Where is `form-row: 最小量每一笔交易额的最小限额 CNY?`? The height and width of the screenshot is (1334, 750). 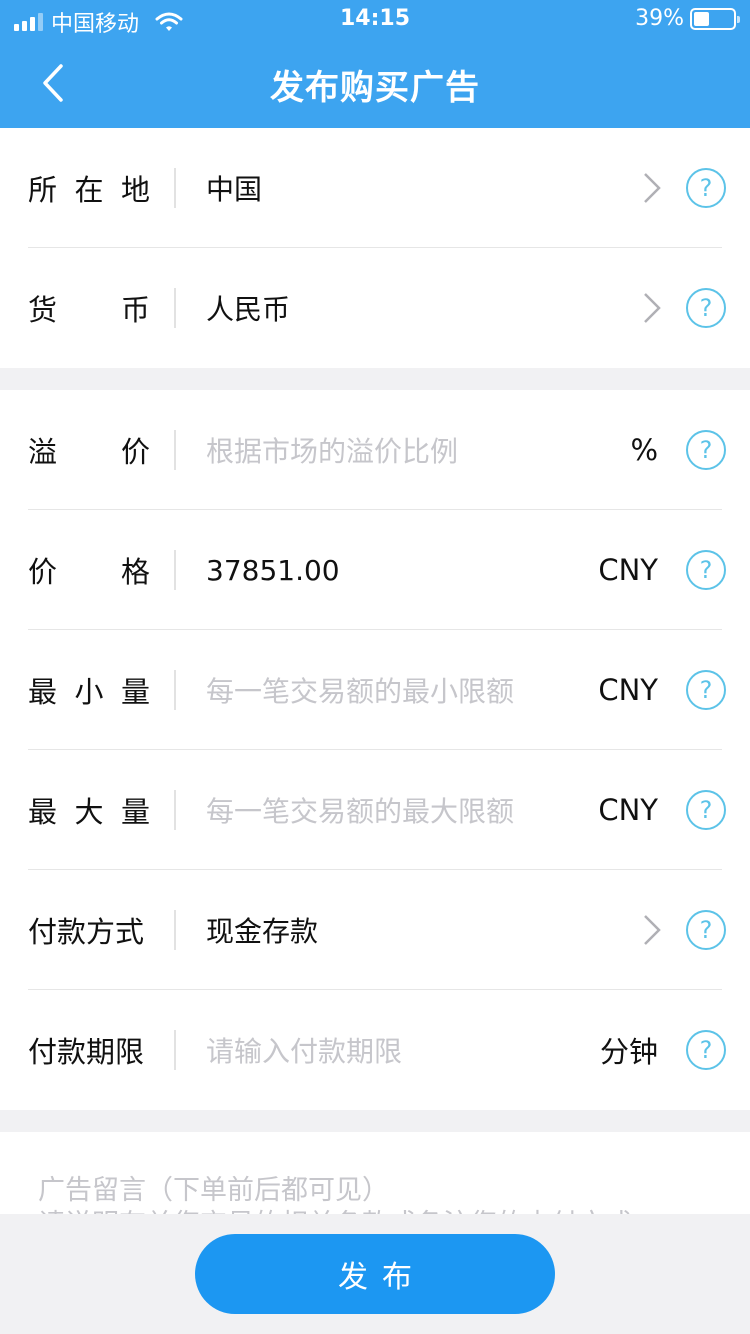 form-row: 最小量每一笔交易额的最小限额 CNY? is located at coordinates (375, 690).